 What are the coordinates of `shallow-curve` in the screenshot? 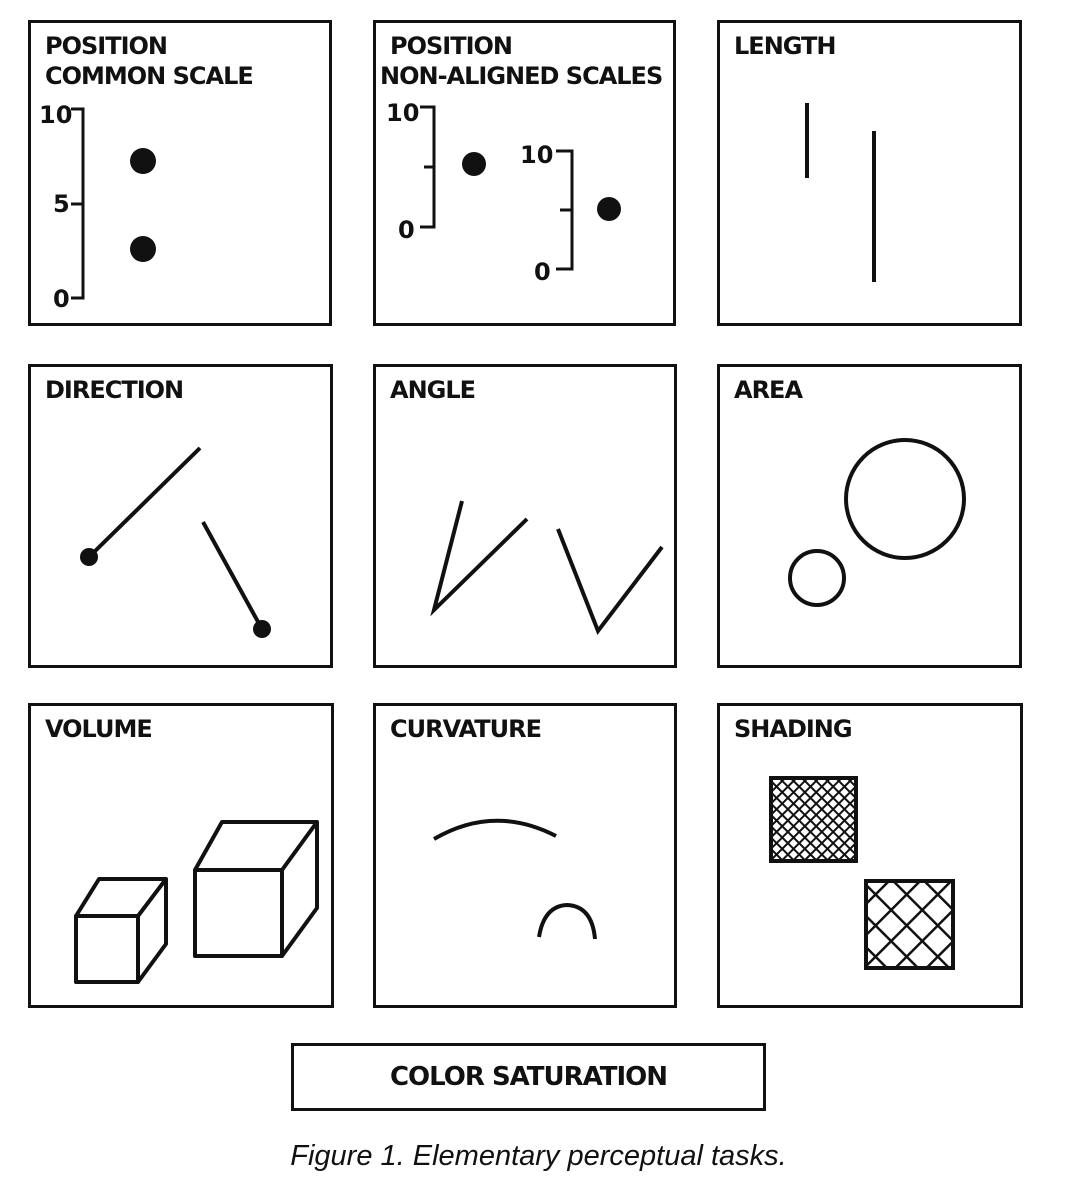 It's located at (494, 829).